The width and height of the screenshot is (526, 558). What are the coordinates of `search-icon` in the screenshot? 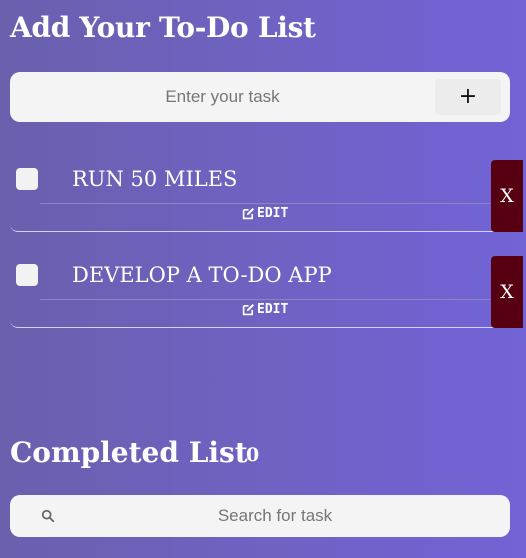 It's located at (48, 516).